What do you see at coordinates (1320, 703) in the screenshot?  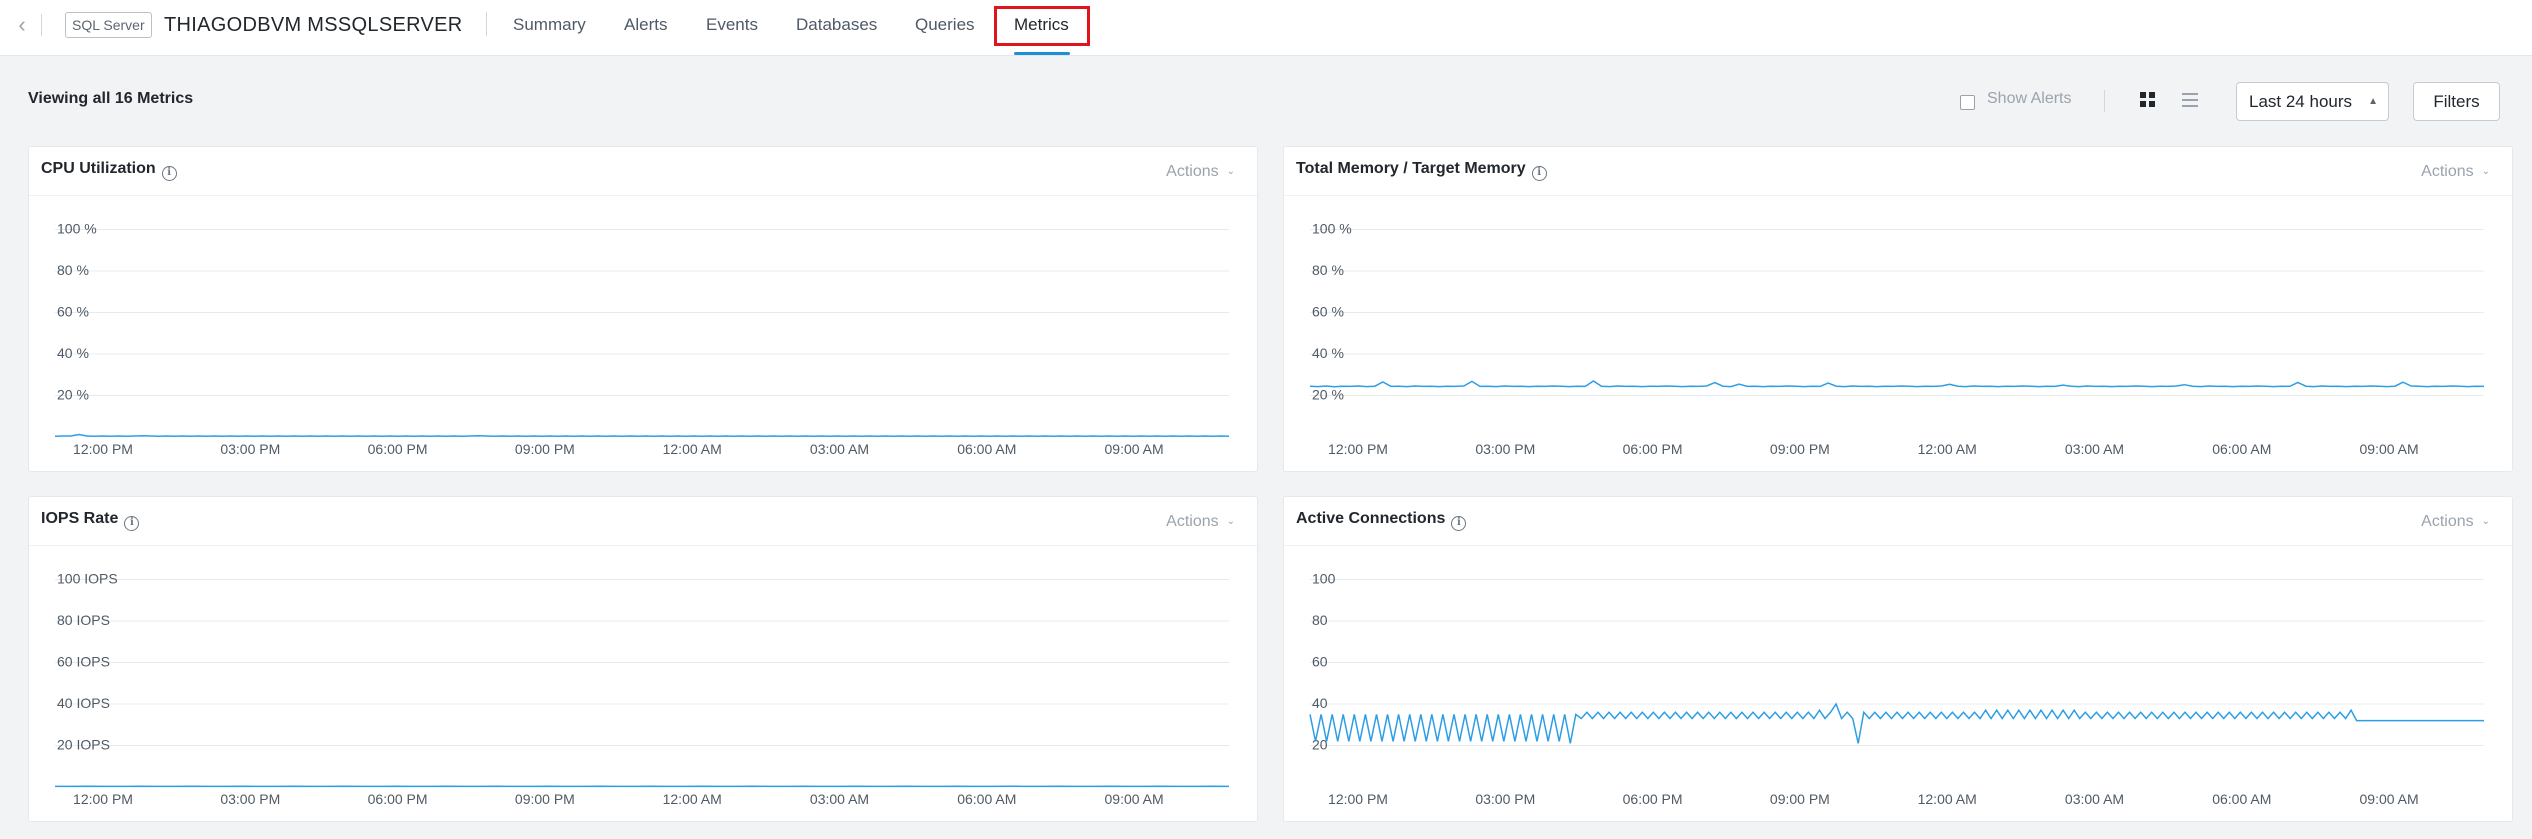 I see `y-tick-label: 40` at bounding box center [1320, 703].